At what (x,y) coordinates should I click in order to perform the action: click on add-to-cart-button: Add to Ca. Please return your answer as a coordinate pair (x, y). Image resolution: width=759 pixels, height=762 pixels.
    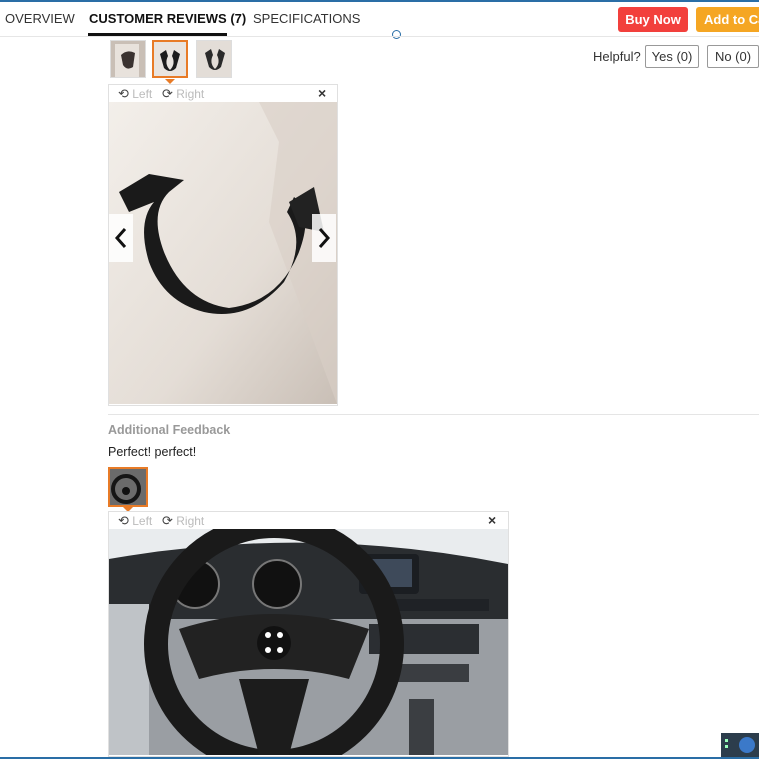
    Looking at the image, I should click on (727, 19).